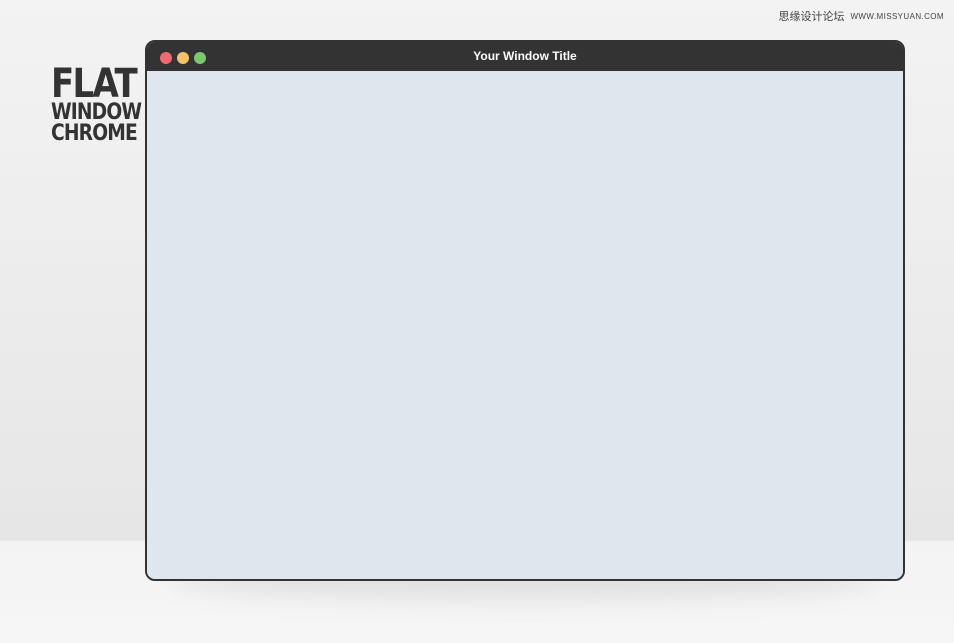  What do you see at coordinates (94, 84) in the screenshot?
I see `brand-line-1: FLAT` at bounding box center [94, 84].